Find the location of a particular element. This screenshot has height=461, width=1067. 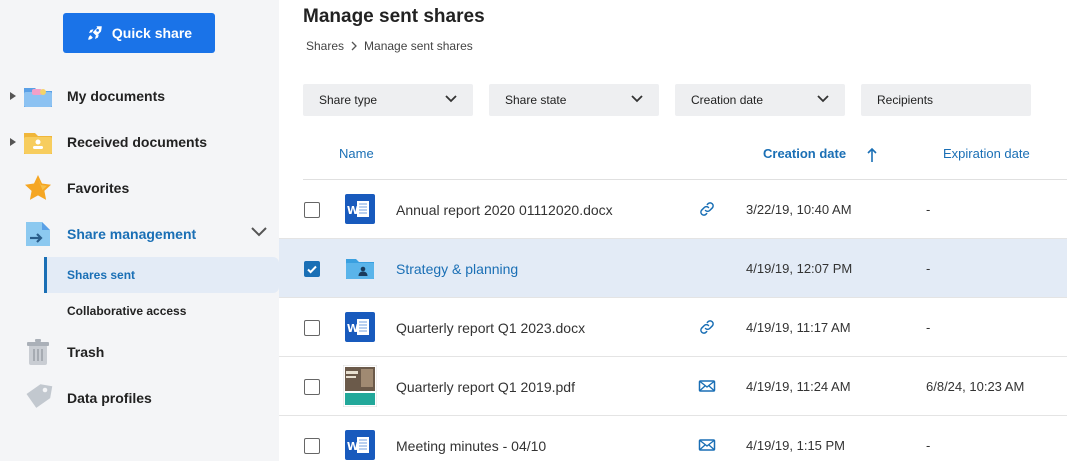

breadcrumb-item-shares: Shares is located at coordinates (325, 46).